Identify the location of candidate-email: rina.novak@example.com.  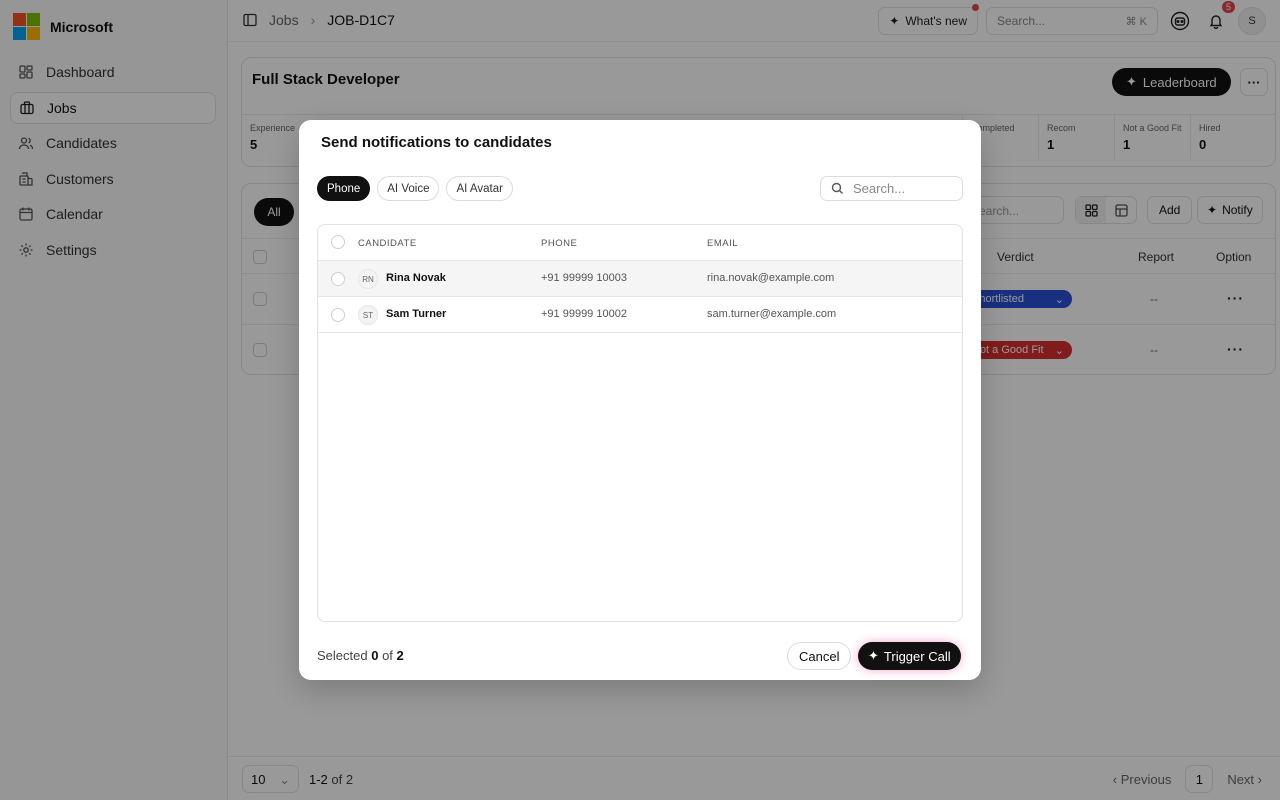
(771, 278).